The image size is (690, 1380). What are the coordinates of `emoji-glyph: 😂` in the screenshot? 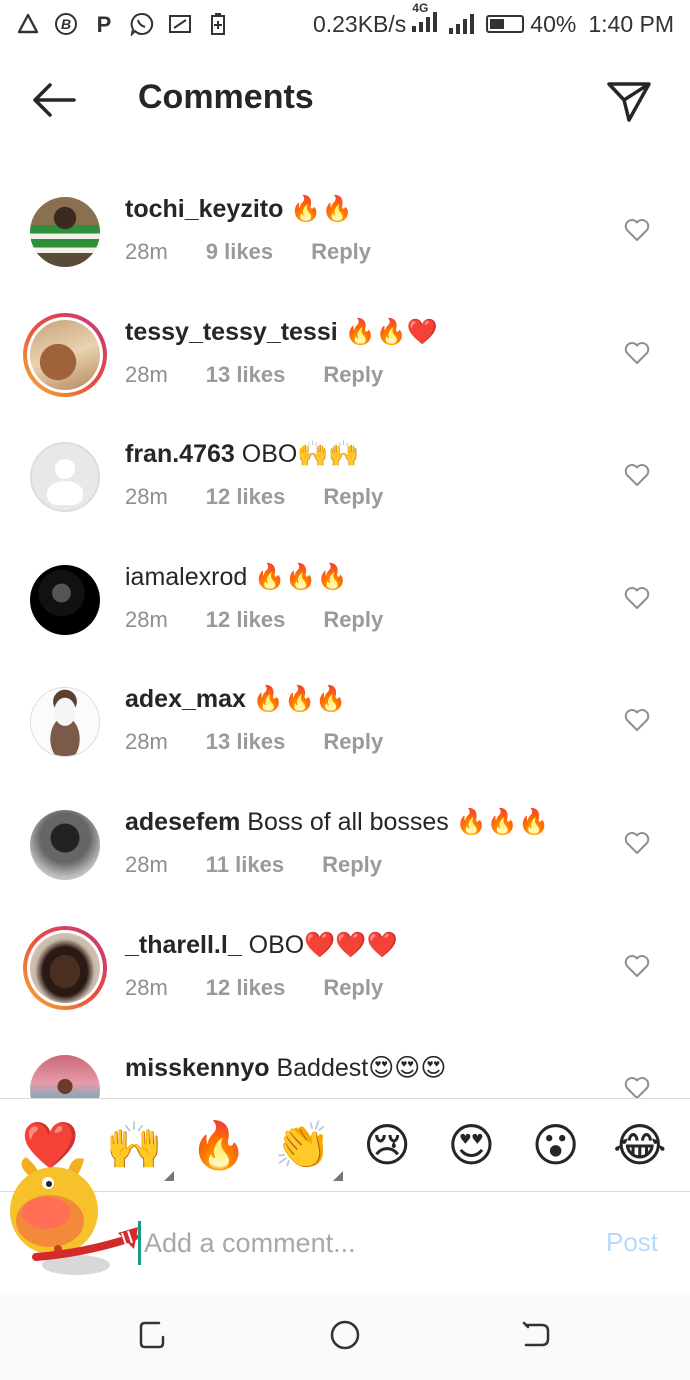 It's located at (640, 1145).